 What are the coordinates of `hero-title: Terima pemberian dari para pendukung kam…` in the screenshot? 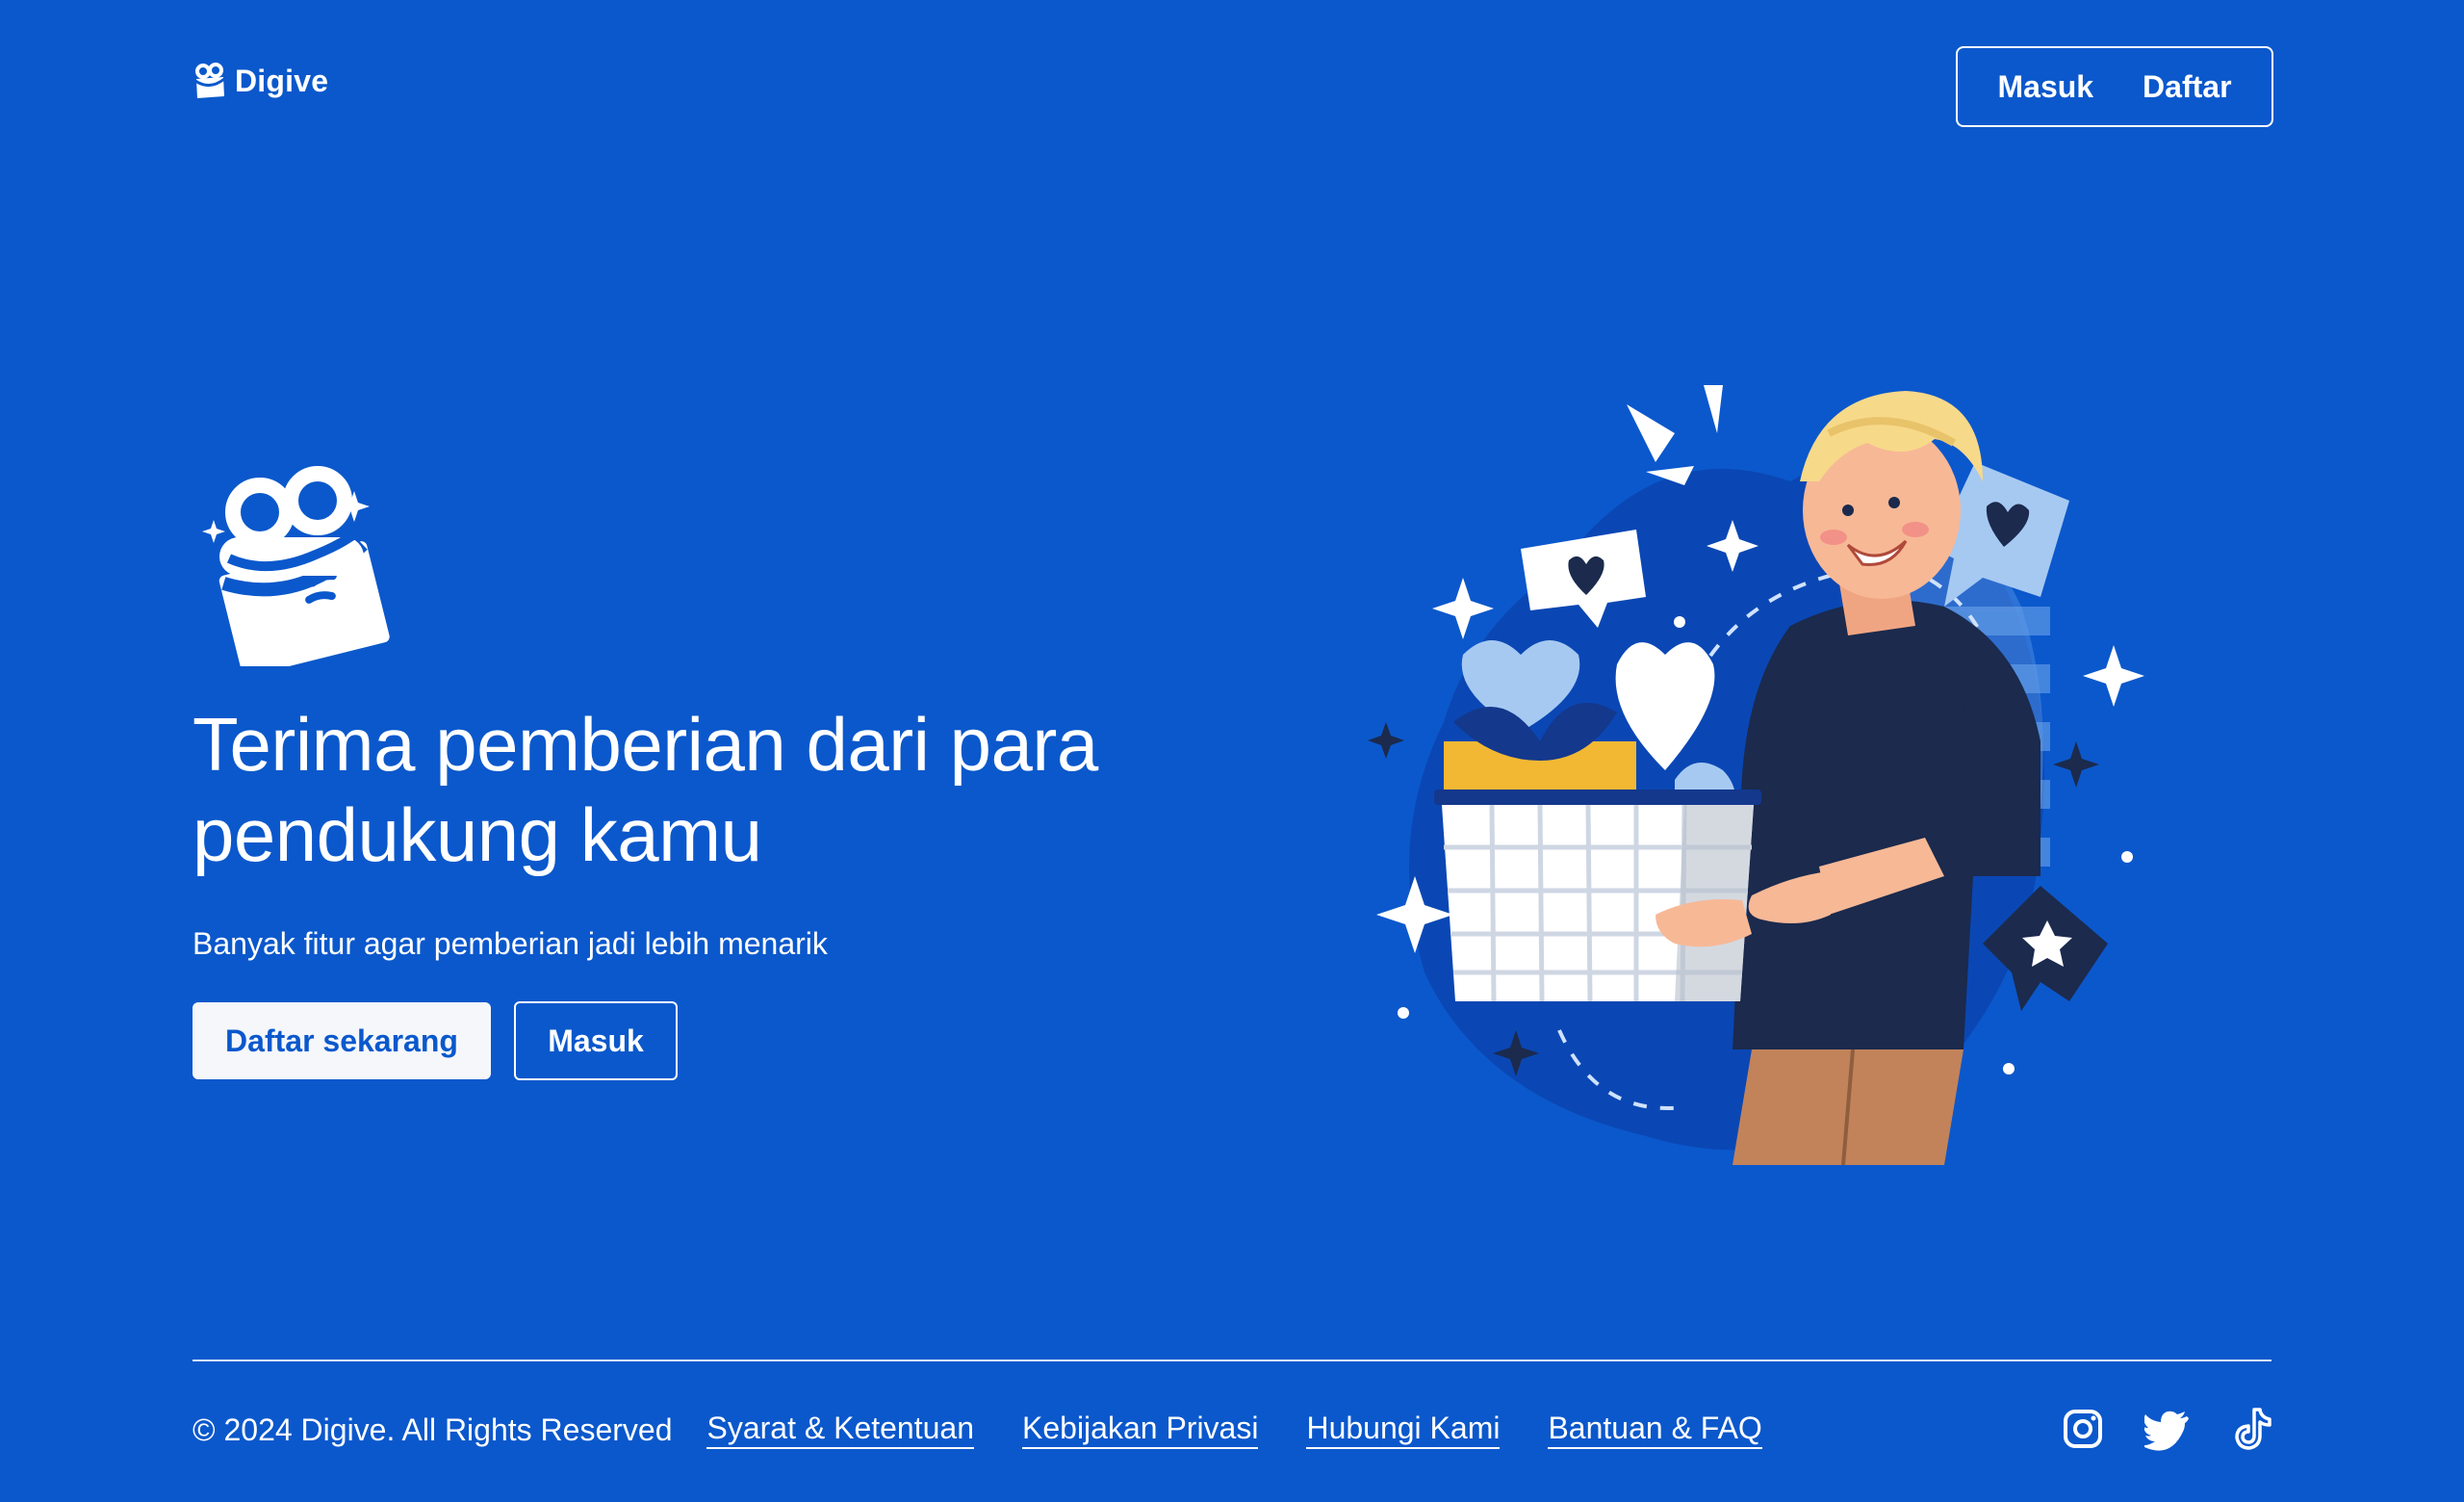 It's located at (645, 790).